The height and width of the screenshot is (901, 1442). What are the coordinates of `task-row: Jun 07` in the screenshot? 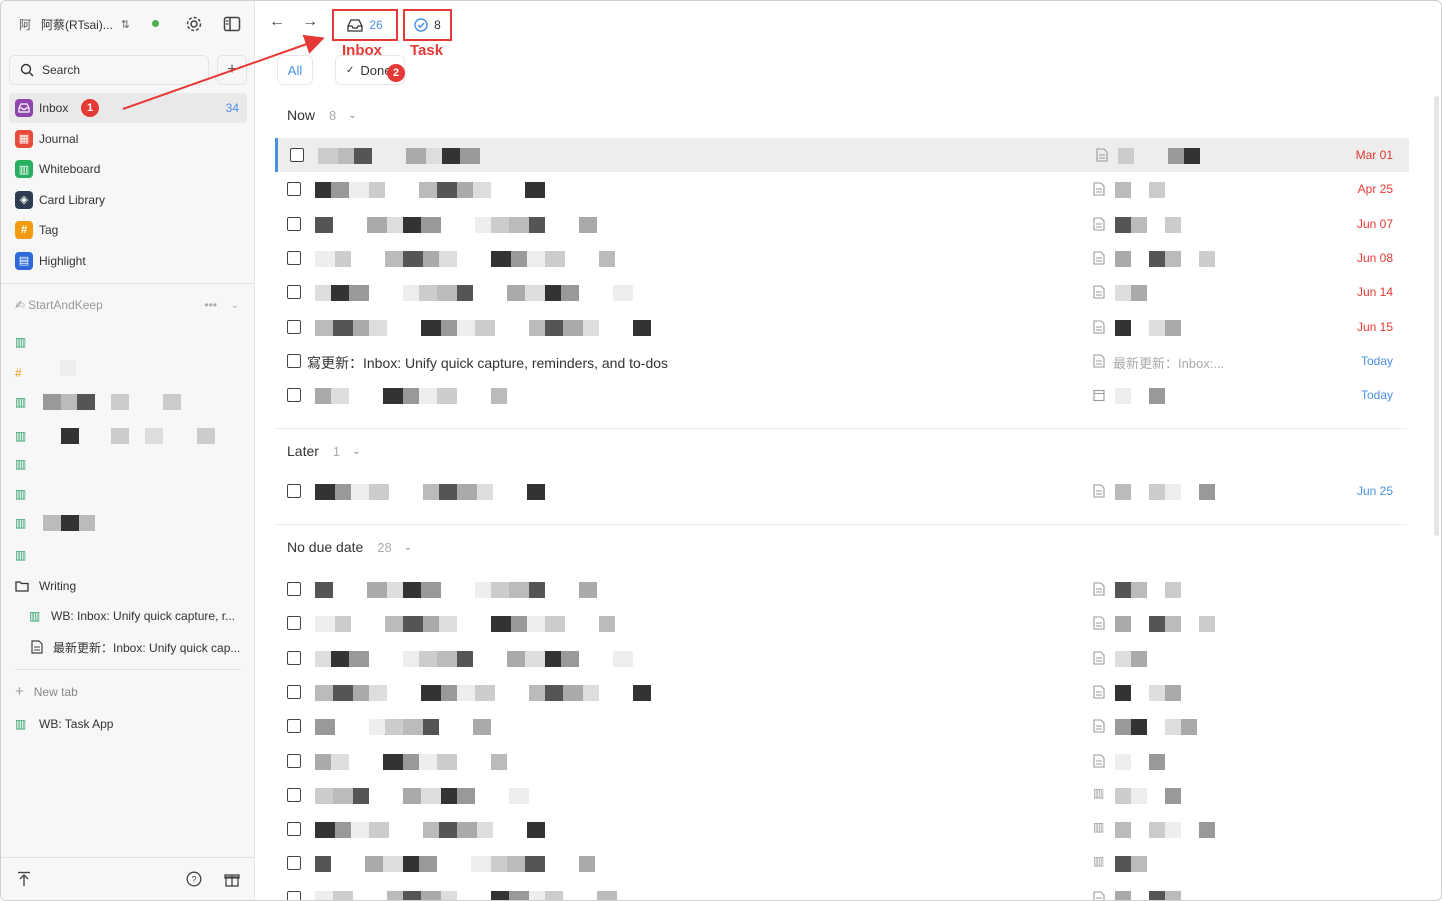 It's located at (842, 224).